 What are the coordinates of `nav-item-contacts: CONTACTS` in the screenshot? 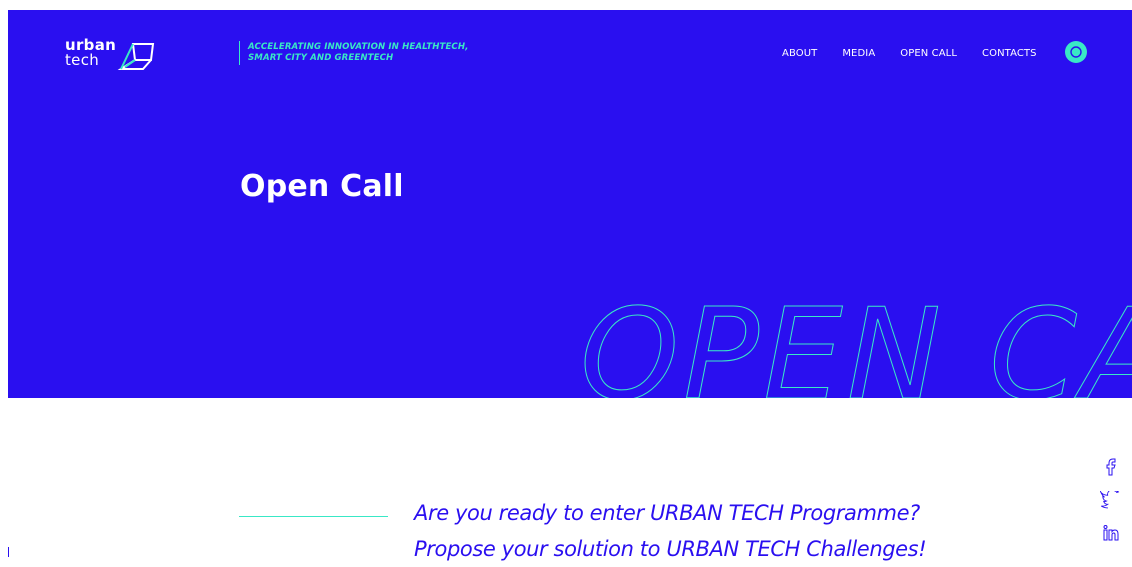 It's located at (1009, 53).